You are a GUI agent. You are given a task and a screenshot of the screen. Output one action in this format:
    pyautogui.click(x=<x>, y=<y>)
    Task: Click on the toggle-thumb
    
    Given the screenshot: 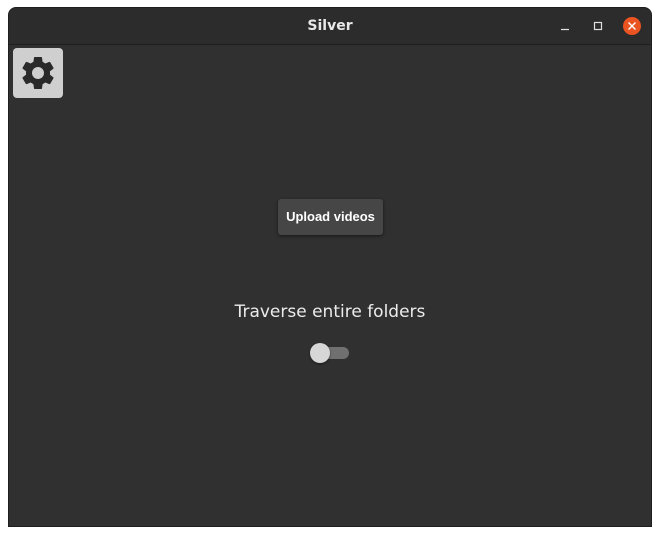 What is the action you would take?
    pyautogui.click(x=320, y=353)
    